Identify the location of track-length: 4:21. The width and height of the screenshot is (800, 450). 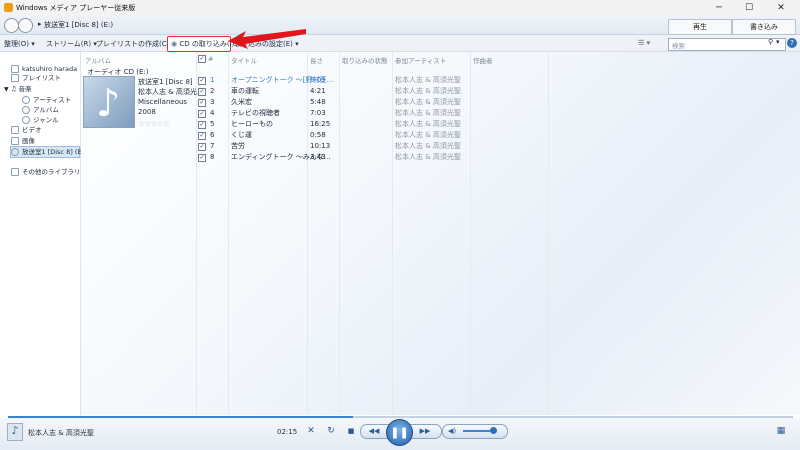
(318, 91).